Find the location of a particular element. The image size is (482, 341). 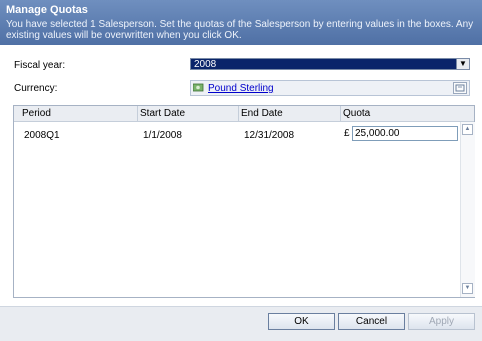

end-date-cell: 12/31/2008 is located at coordinates (269, 135).